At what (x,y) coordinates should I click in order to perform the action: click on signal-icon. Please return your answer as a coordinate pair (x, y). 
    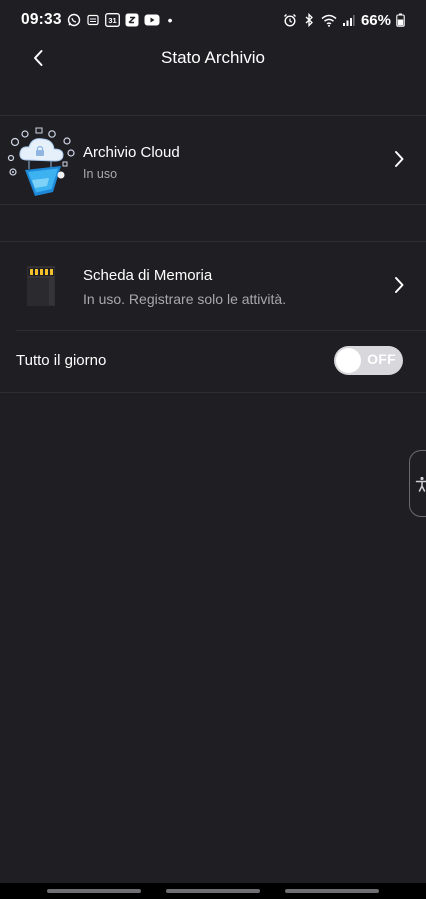
    Looking at the image, I should click on (349, 20).